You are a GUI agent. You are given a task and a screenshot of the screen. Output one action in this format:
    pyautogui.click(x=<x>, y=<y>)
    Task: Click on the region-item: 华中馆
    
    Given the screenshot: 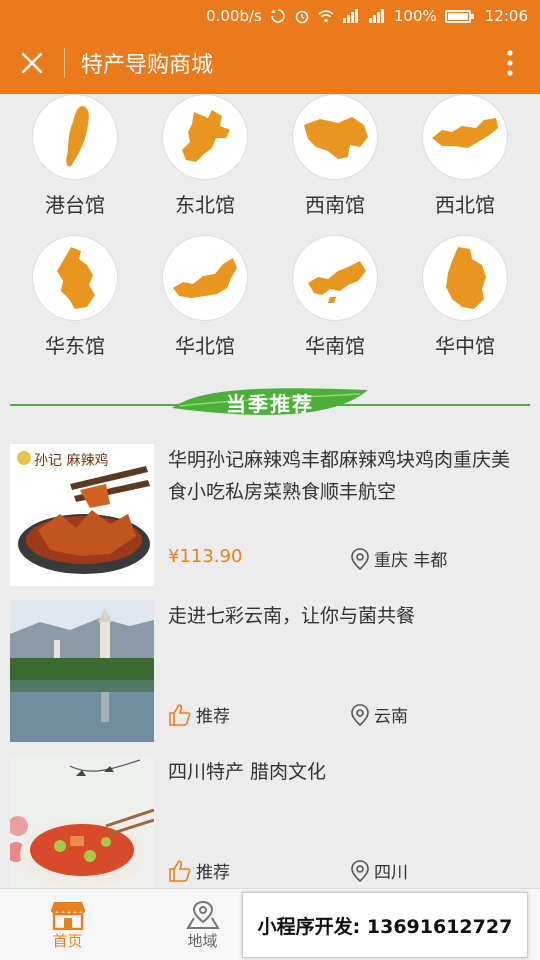 What is the action you would take?
    pyautogui.click(x=465, y=297)
    